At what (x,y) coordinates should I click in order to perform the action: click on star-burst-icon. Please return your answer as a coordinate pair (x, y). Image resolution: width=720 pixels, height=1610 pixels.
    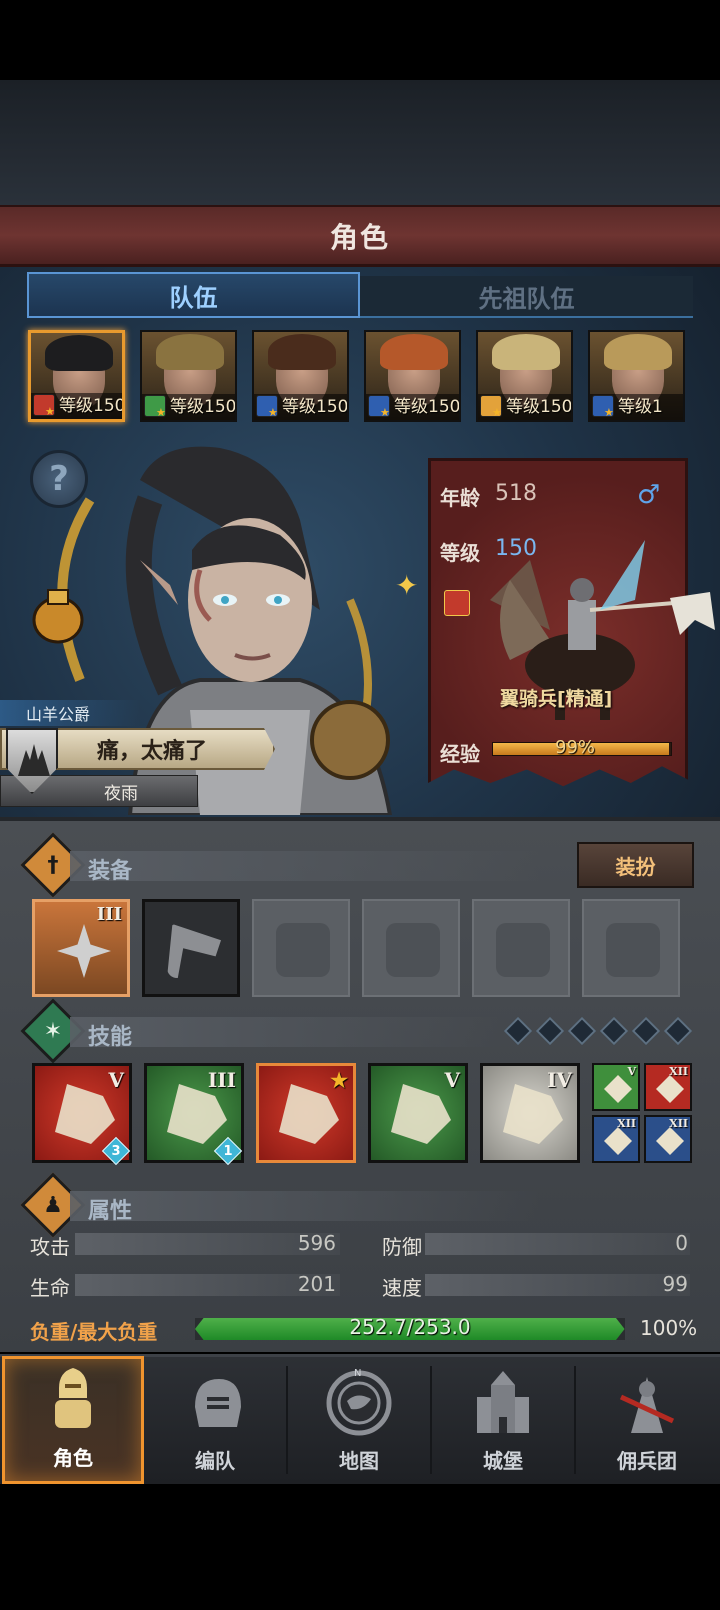
    Looking at the image, I should click on (618, 1089).